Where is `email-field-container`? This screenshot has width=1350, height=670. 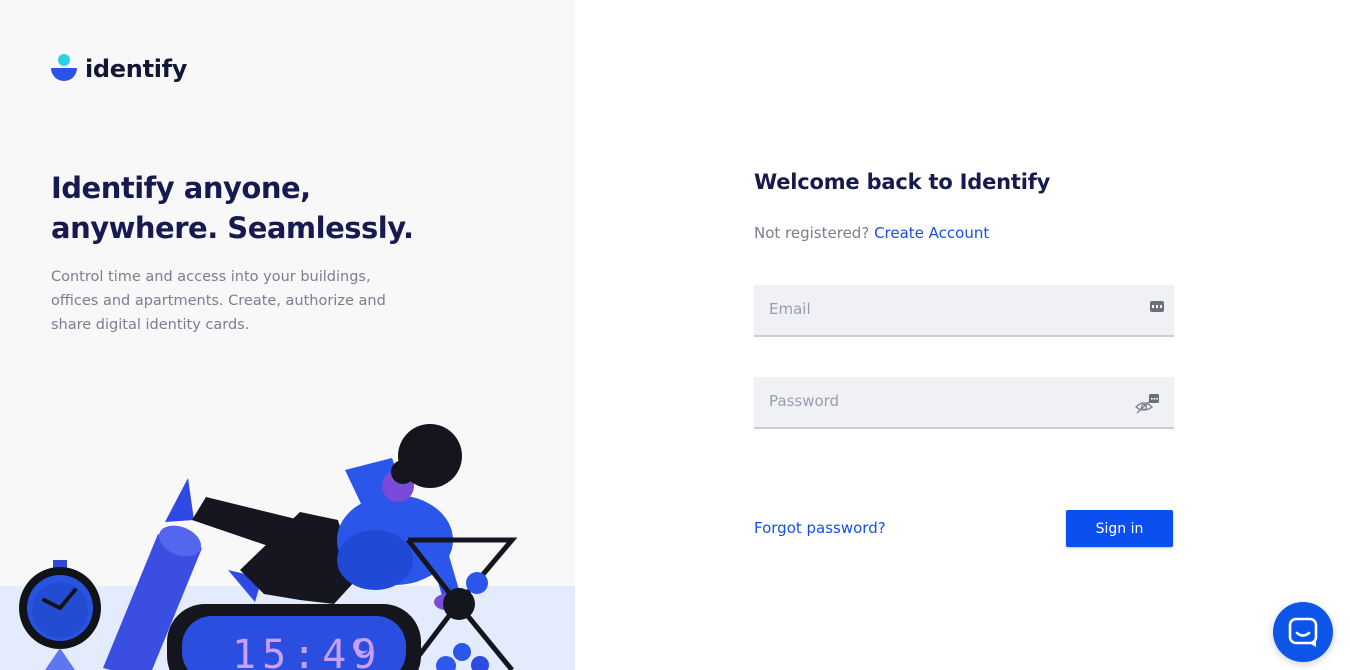 email-field-container is located at coordinates (964, 311).